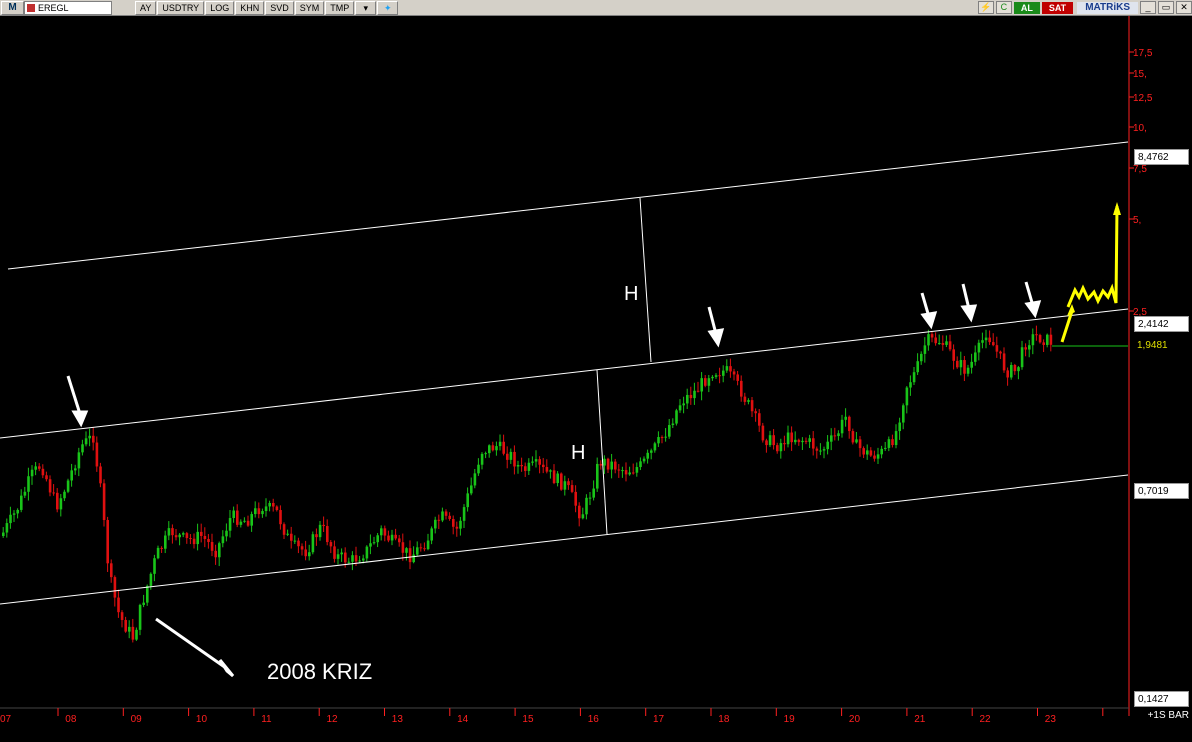  Describe the element at coordinates (985, 7) in the screenshot. I see `lightning-icon: ⚡` at that location.